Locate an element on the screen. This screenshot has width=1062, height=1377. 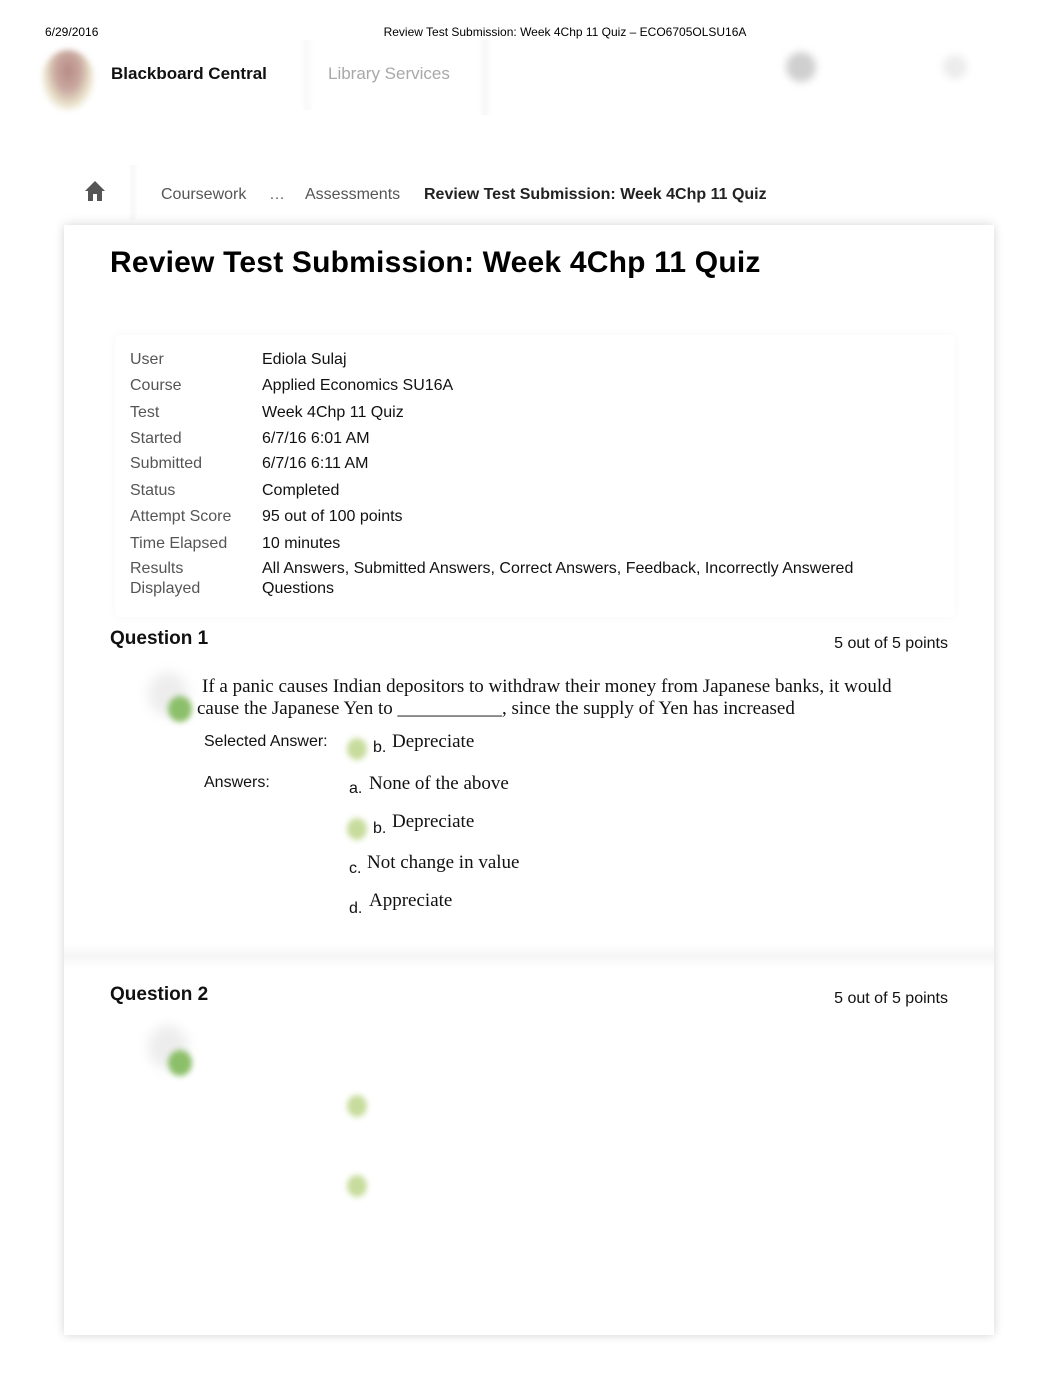
detail-label: Status is located at coordinates (153, 490).